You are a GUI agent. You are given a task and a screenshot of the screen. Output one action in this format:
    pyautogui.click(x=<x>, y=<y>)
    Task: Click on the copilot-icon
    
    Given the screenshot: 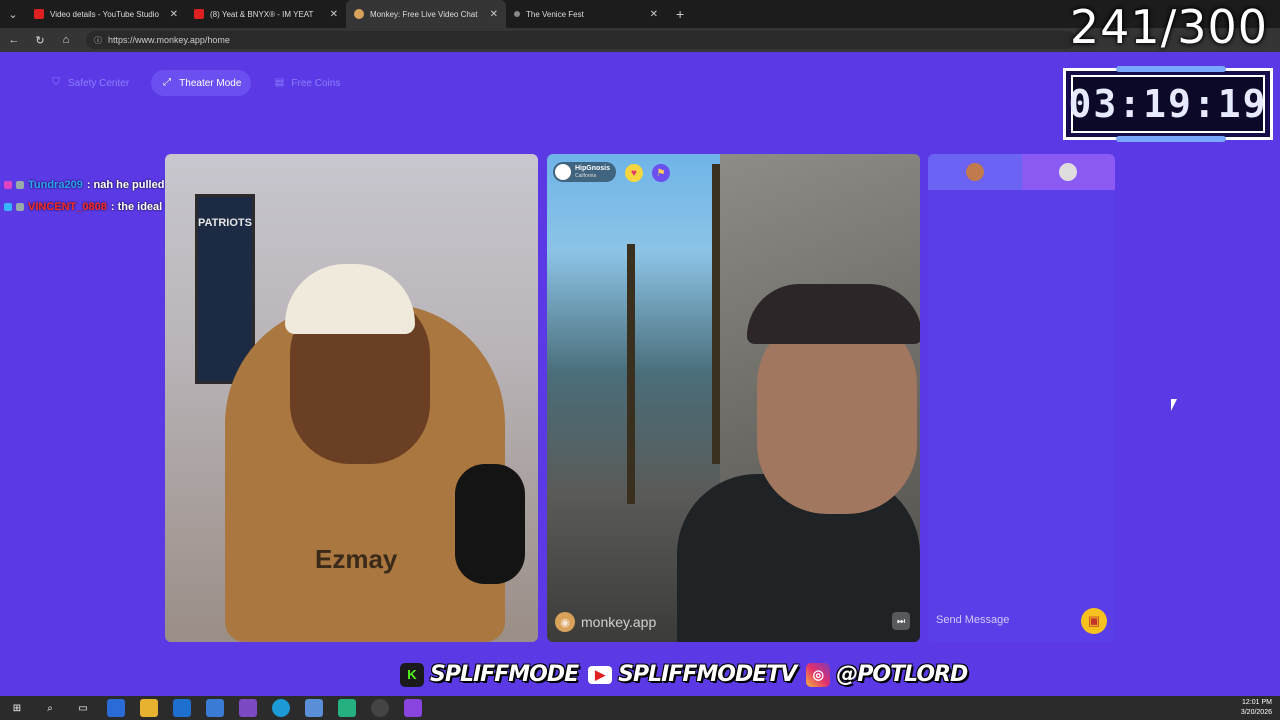 What is the action you would take?
    pyautogui.click(x=116, y=708)
    